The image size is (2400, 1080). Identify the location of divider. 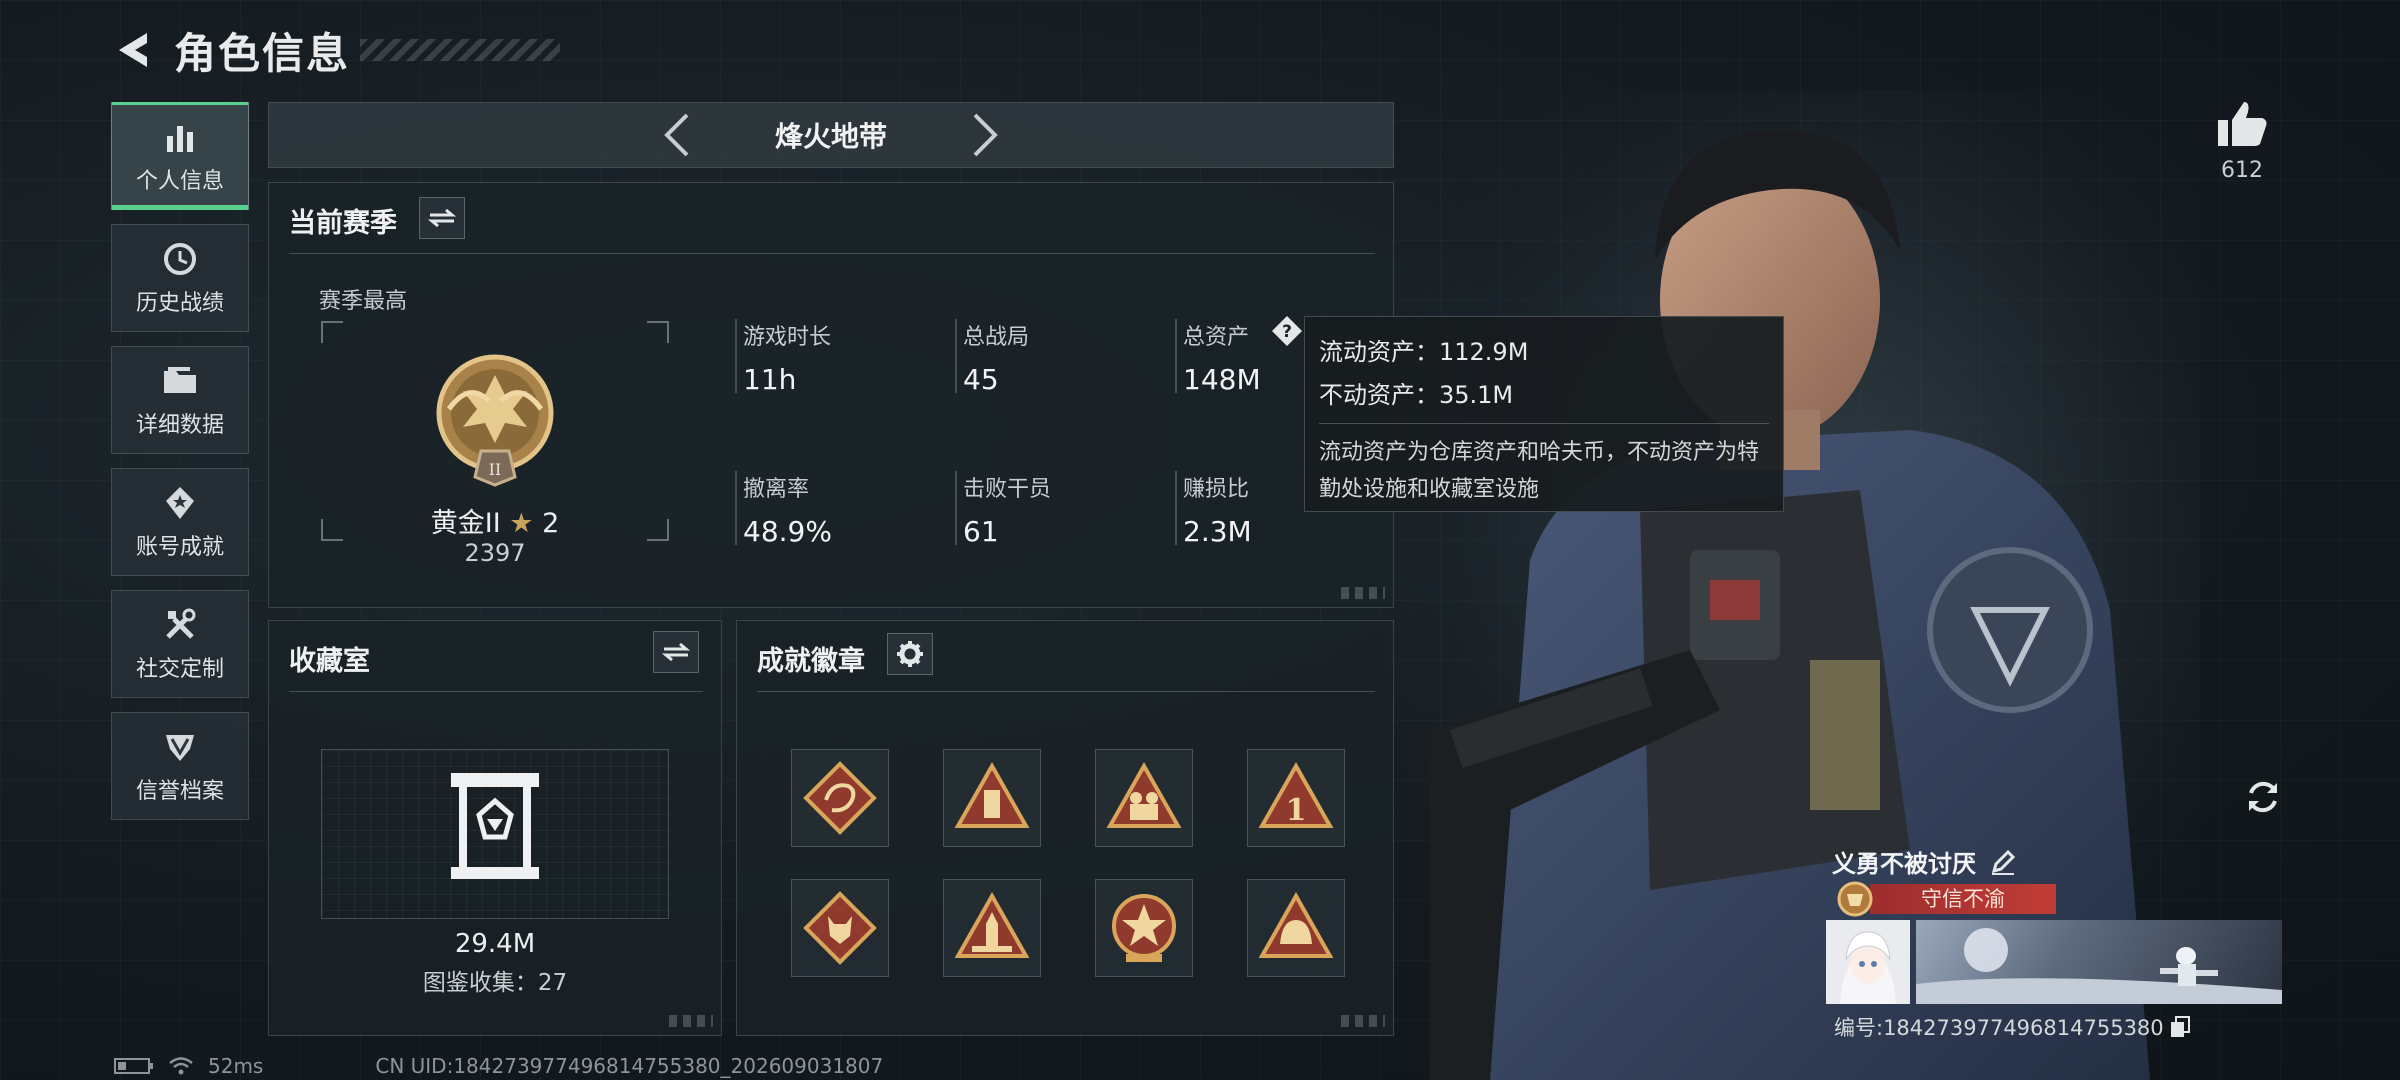
(1066, 691).